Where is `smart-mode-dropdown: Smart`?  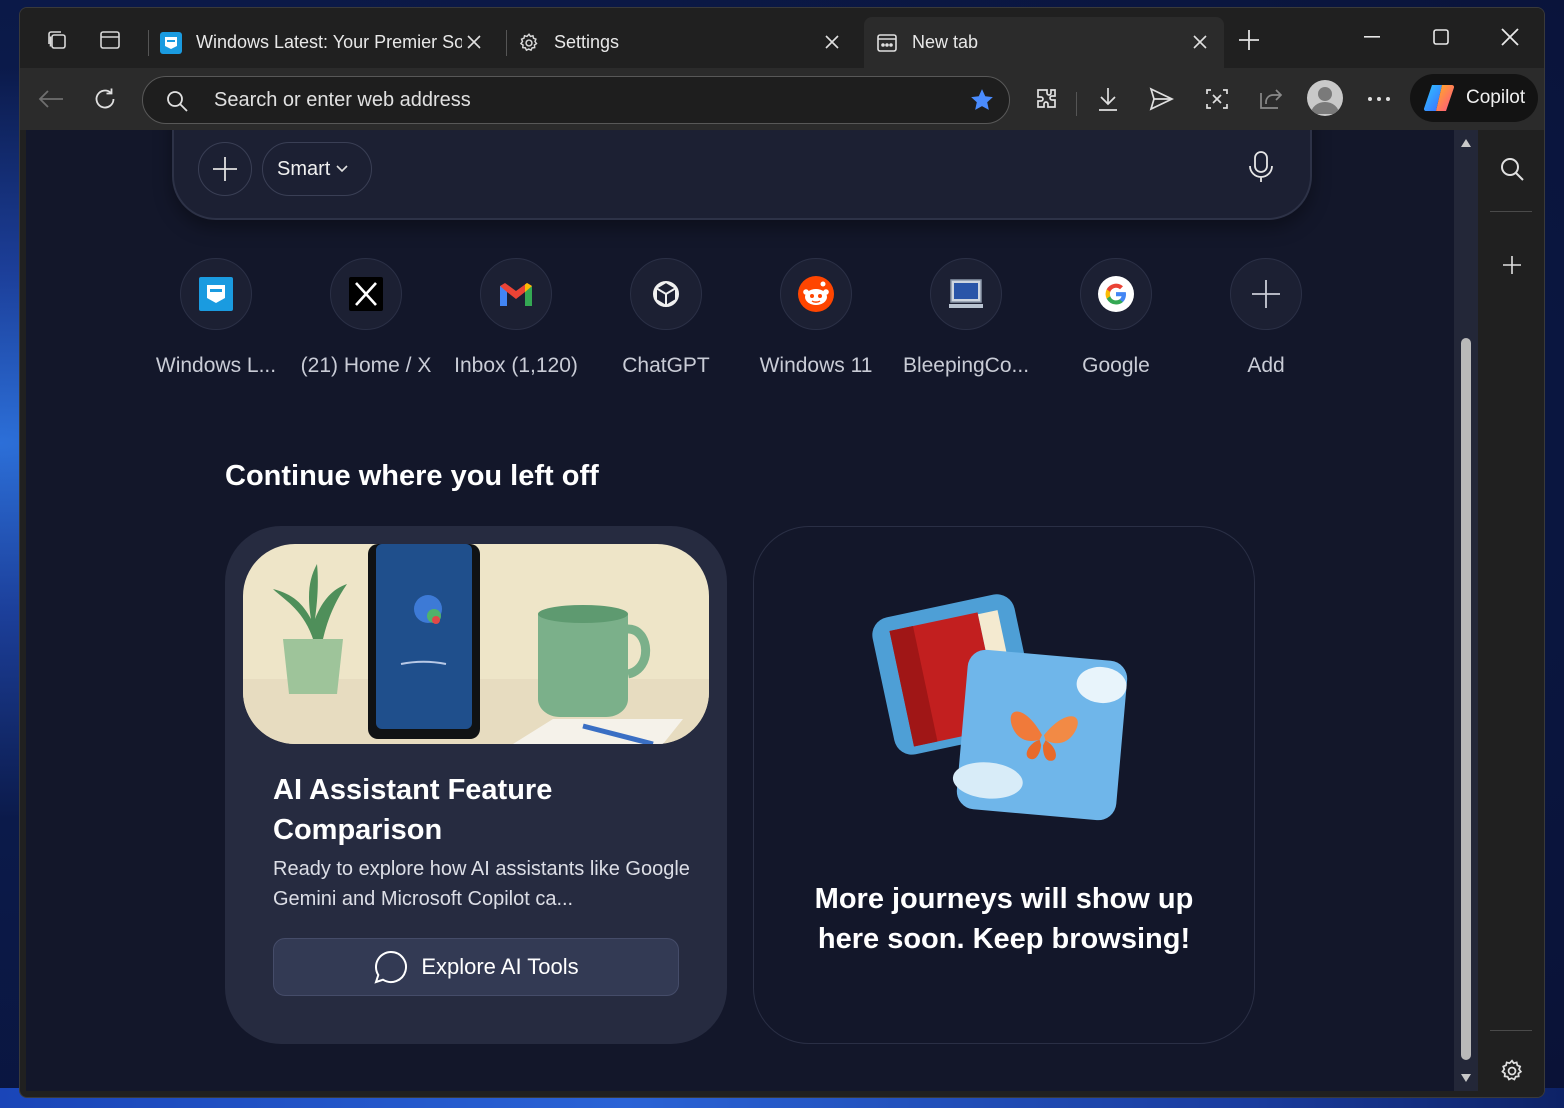
smart-mode-dropdown: Smart is located at coordinates (317, 169).